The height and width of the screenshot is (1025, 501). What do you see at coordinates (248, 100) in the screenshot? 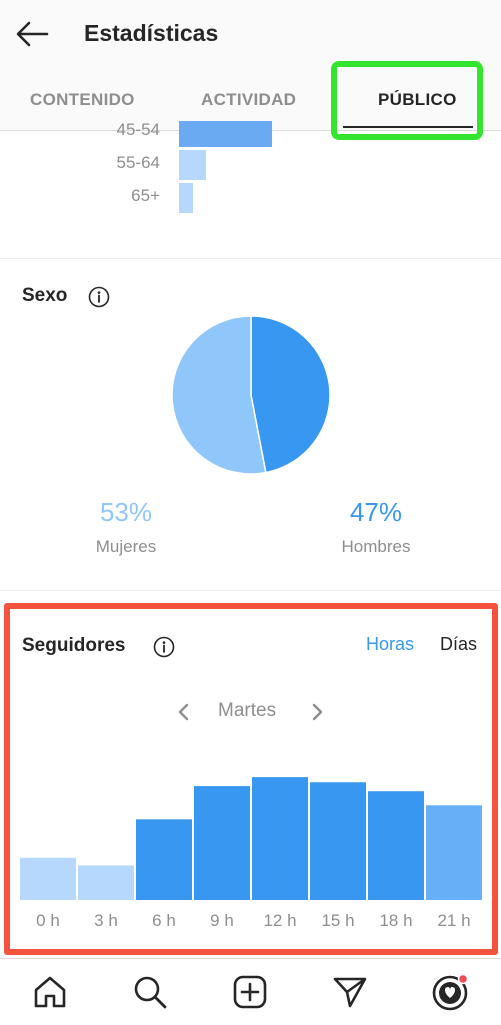
I see `tab-actividad: ACTIVIDAD` at bounding box center [248, 100].